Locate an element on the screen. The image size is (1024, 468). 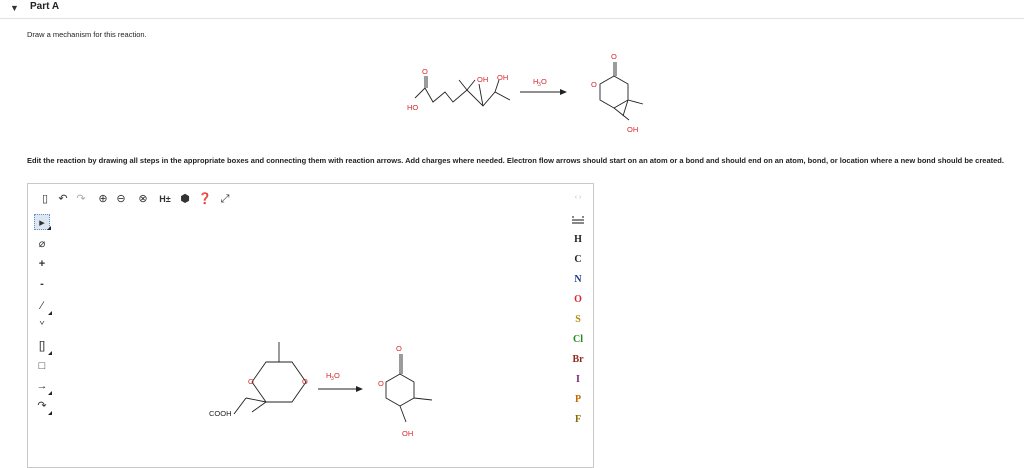
canvas-product-carbonyl-o: O is located at coordinates (399, 348).